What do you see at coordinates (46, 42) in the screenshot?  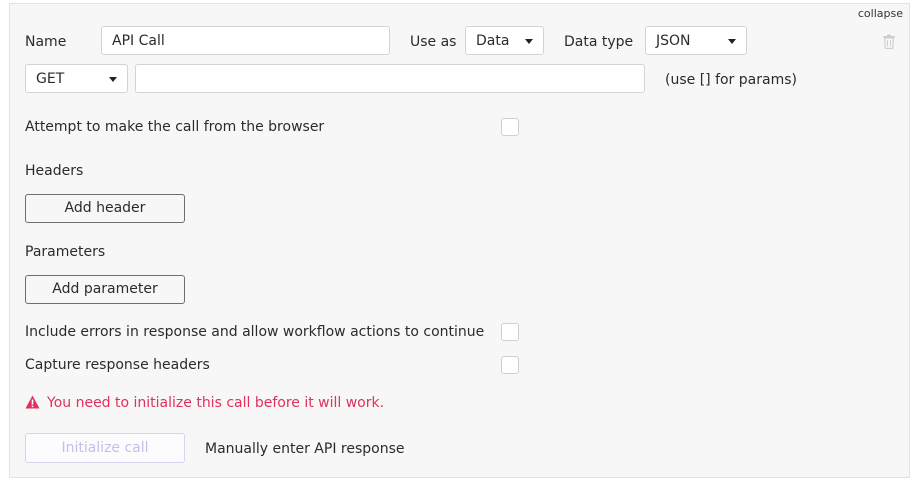 I see `name-label: Name` at bounding box center [46, 42].